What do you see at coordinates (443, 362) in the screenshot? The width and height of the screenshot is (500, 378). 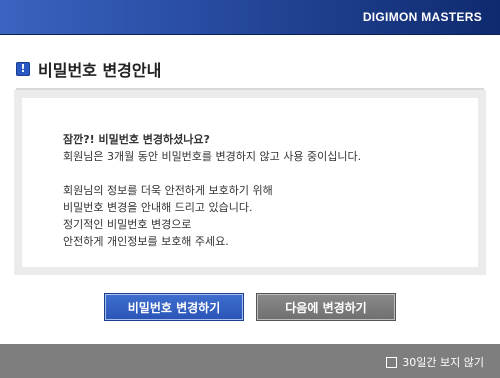 I see `skip-label: 30일간 보지 않기` at bounding box center [443, 362].